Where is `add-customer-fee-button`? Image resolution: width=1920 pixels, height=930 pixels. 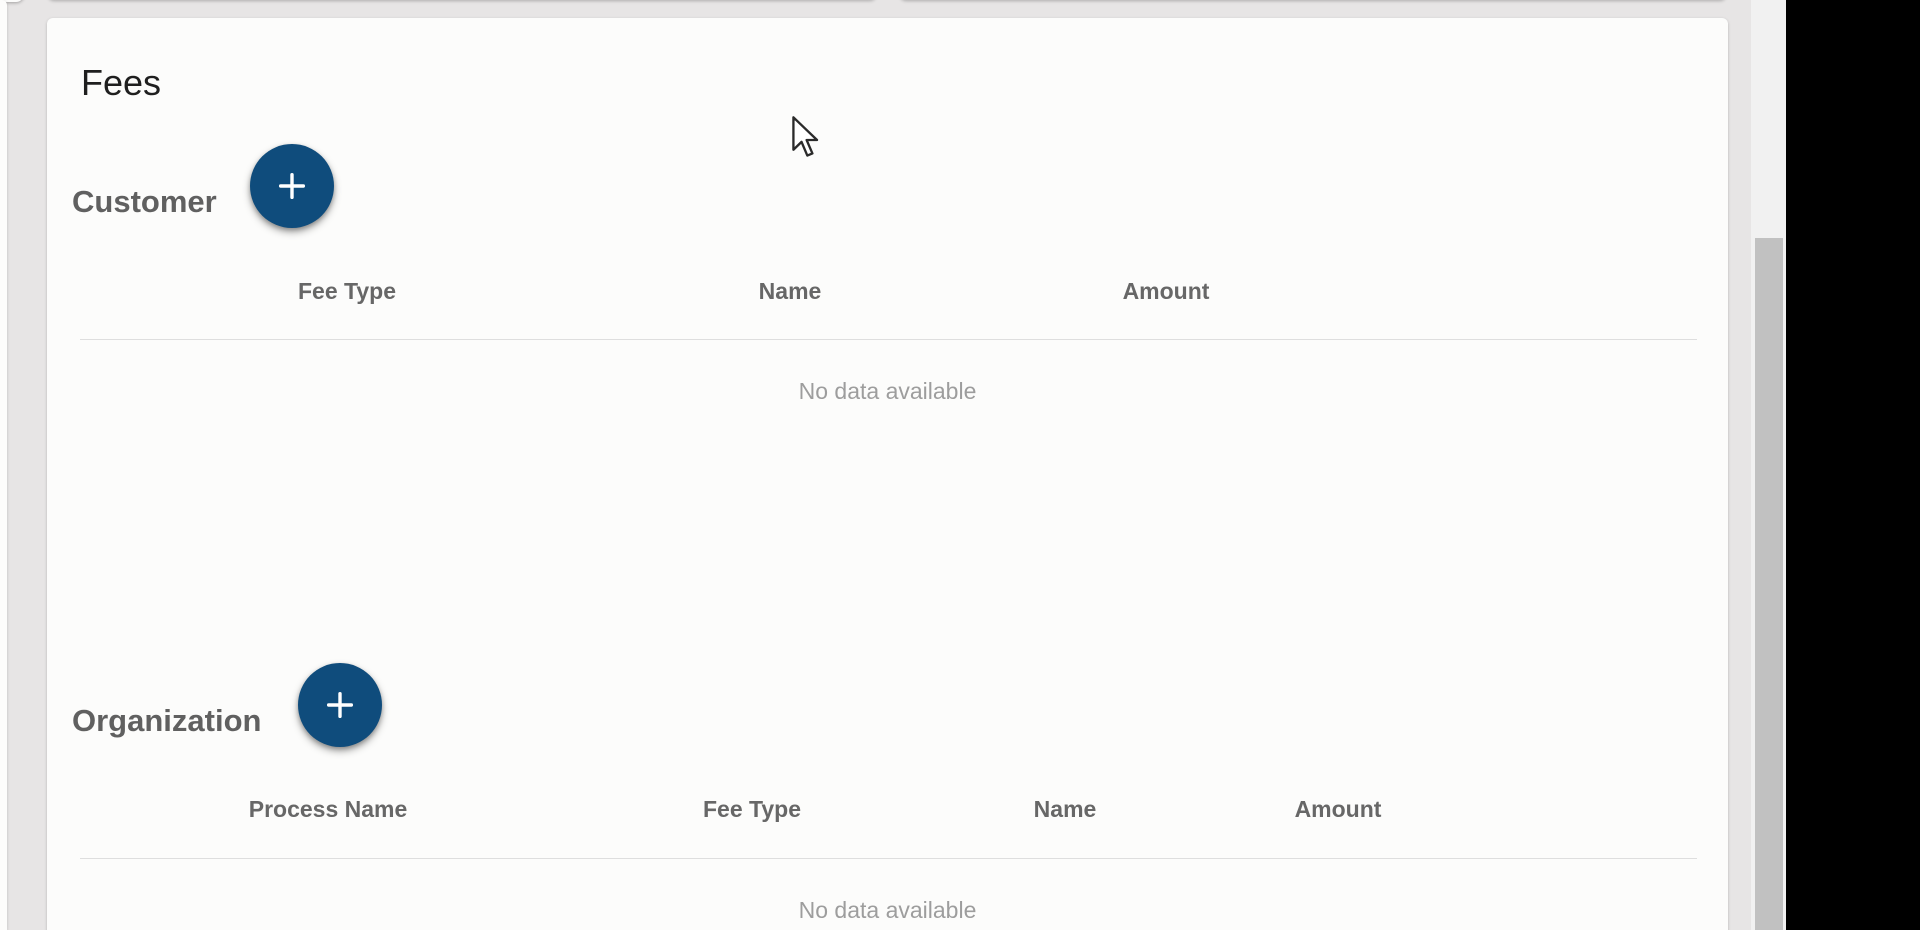 add-customer-fee-button is located at coordinates (292, 186).